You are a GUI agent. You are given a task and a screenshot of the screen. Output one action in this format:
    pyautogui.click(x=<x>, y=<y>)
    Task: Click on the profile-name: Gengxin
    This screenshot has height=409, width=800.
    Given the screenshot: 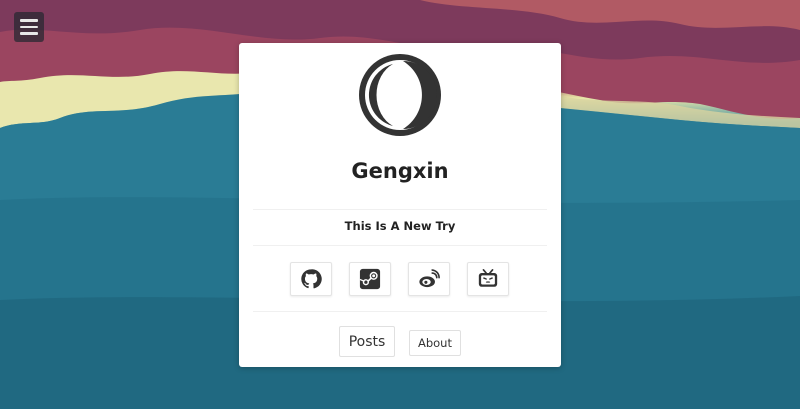 What is the action you would take?
    pyautogui.click(x=400, y=171)
    